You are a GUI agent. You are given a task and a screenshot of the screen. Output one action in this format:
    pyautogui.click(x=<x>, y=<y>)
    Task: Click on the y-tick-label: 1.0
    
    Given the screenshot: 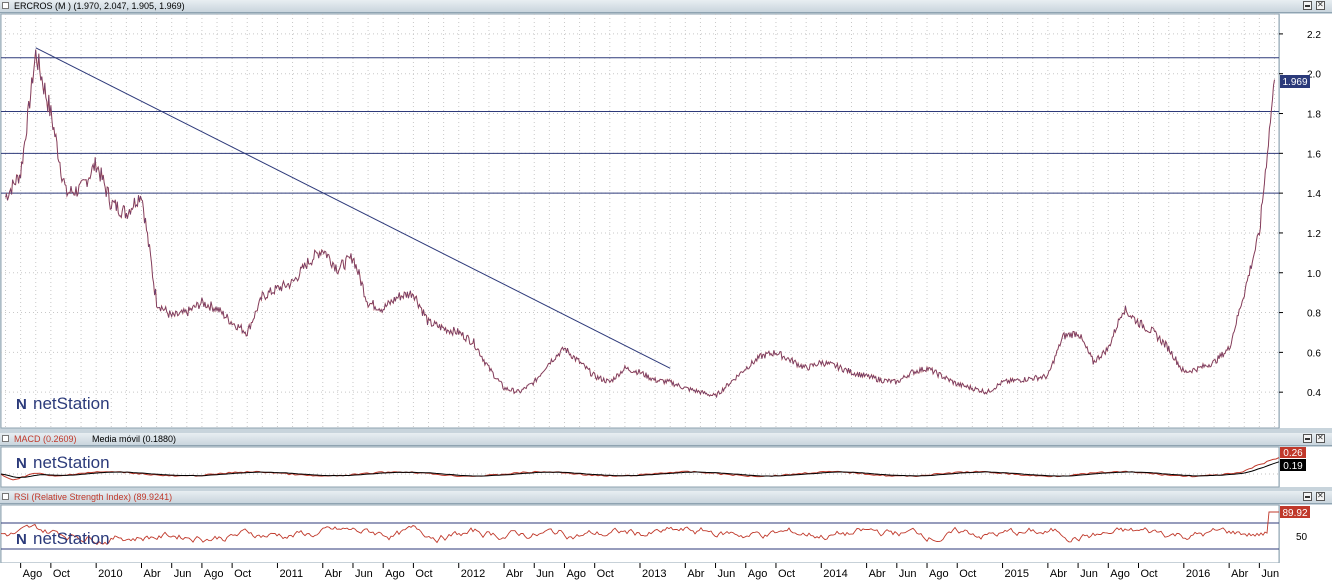 What is the action you would take?
    pyautogui.click(x=1314, y=274)
    